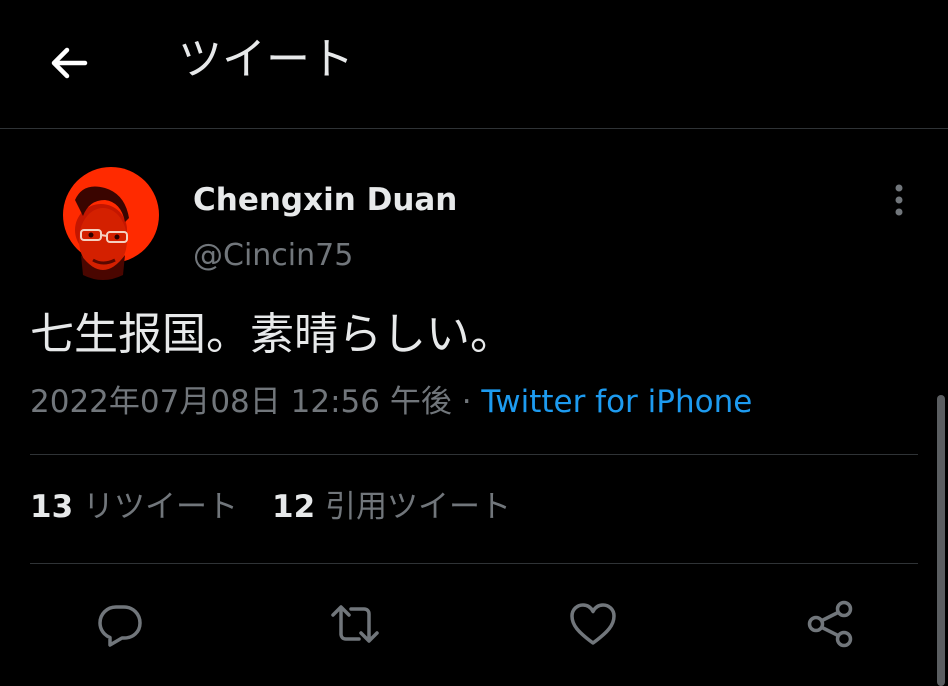  I want to click on avatar-image, so click(113, 225).